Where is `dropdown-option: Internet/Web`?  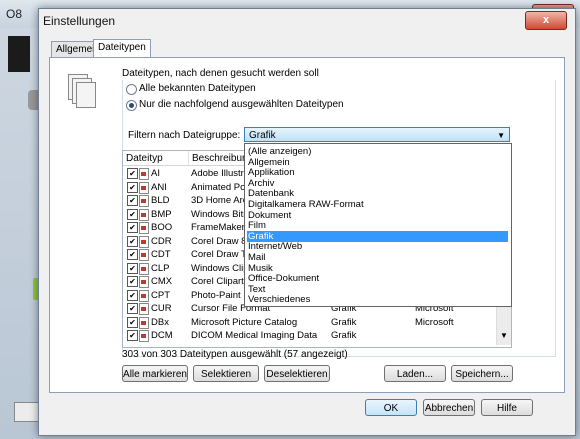
dropdown-option: Internet/Web is located at coordinates (377, 246).